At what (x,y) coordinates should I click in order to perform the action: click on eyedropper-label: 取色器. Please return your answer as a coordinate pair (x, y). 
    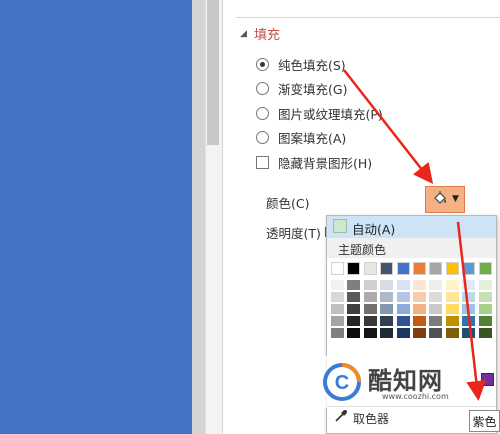
    Looking at the image, I should click on (371, 419).